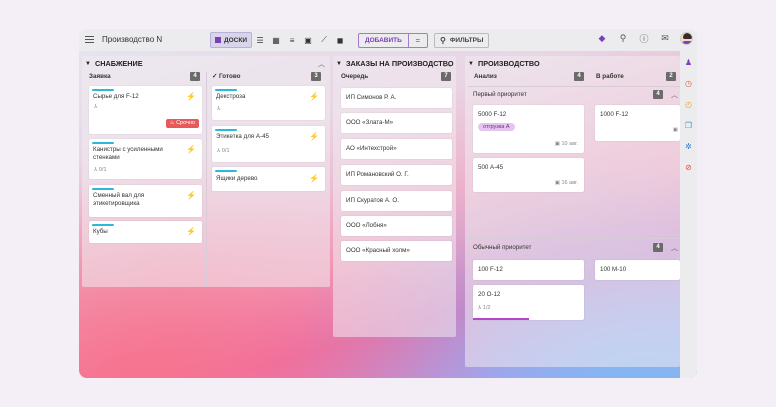  Describe the element at coordinates (688, 83) in the screenshot. I see `timer-icon: ◷` at that location.